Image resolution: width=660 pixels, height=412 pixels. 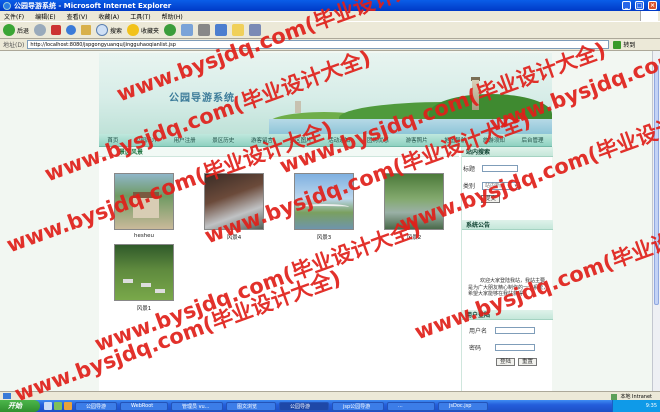 What do you see at coordinates (7, 5) in the screenshot?
I see `ie-icon` at bounding box center [7, 5].